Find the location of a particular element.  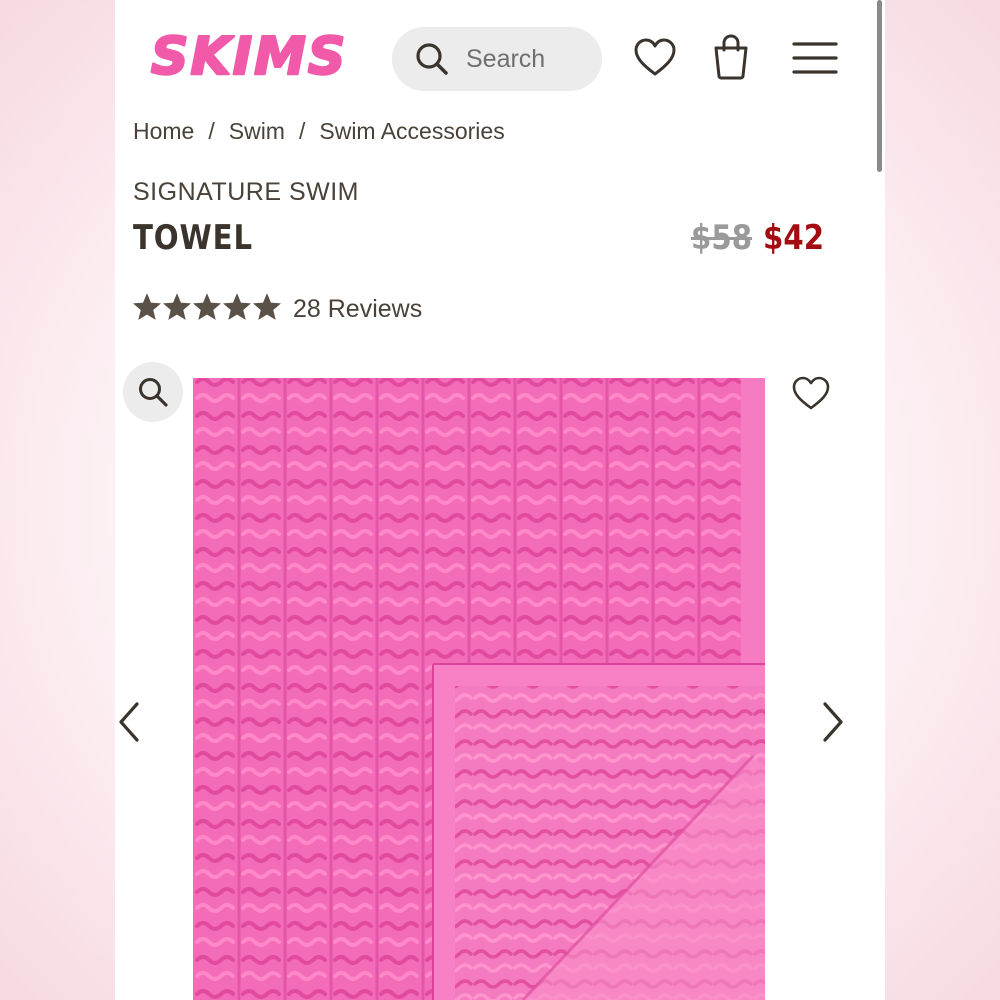

wishlist-heart-icon is located at coordinates (655, 58).